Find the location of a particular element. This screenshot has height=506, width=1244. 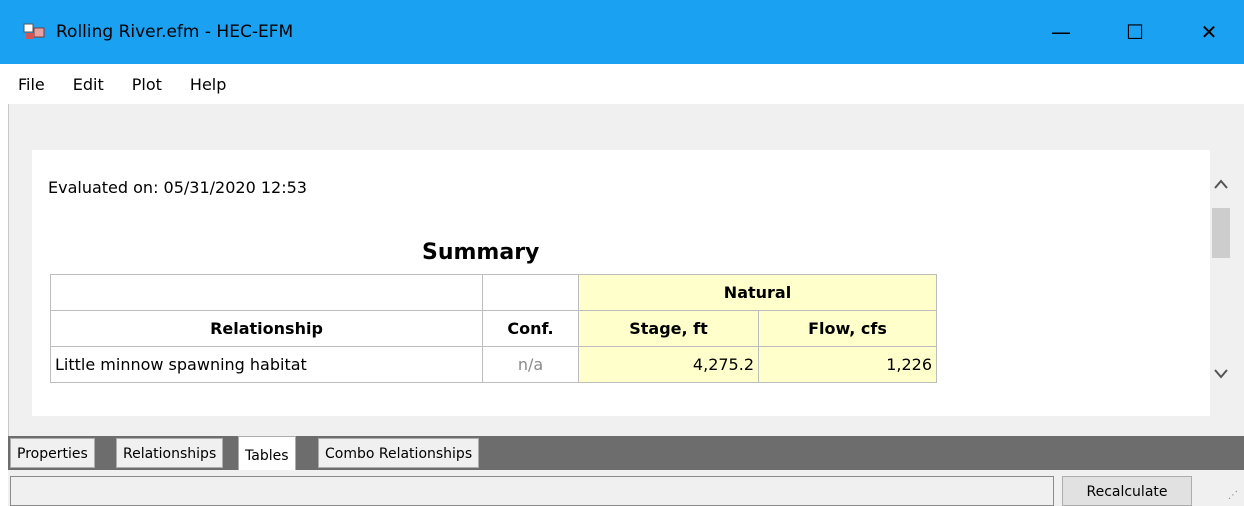

cell-flow: 1,226 is located at coordinates (847, 364).